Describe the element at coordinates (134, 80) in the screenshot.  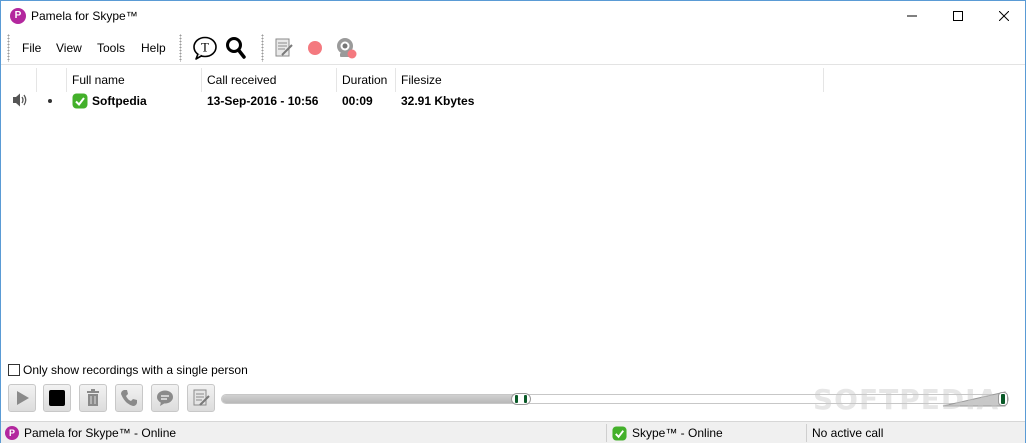
I see `column-header-full-name: Full name` at that location.